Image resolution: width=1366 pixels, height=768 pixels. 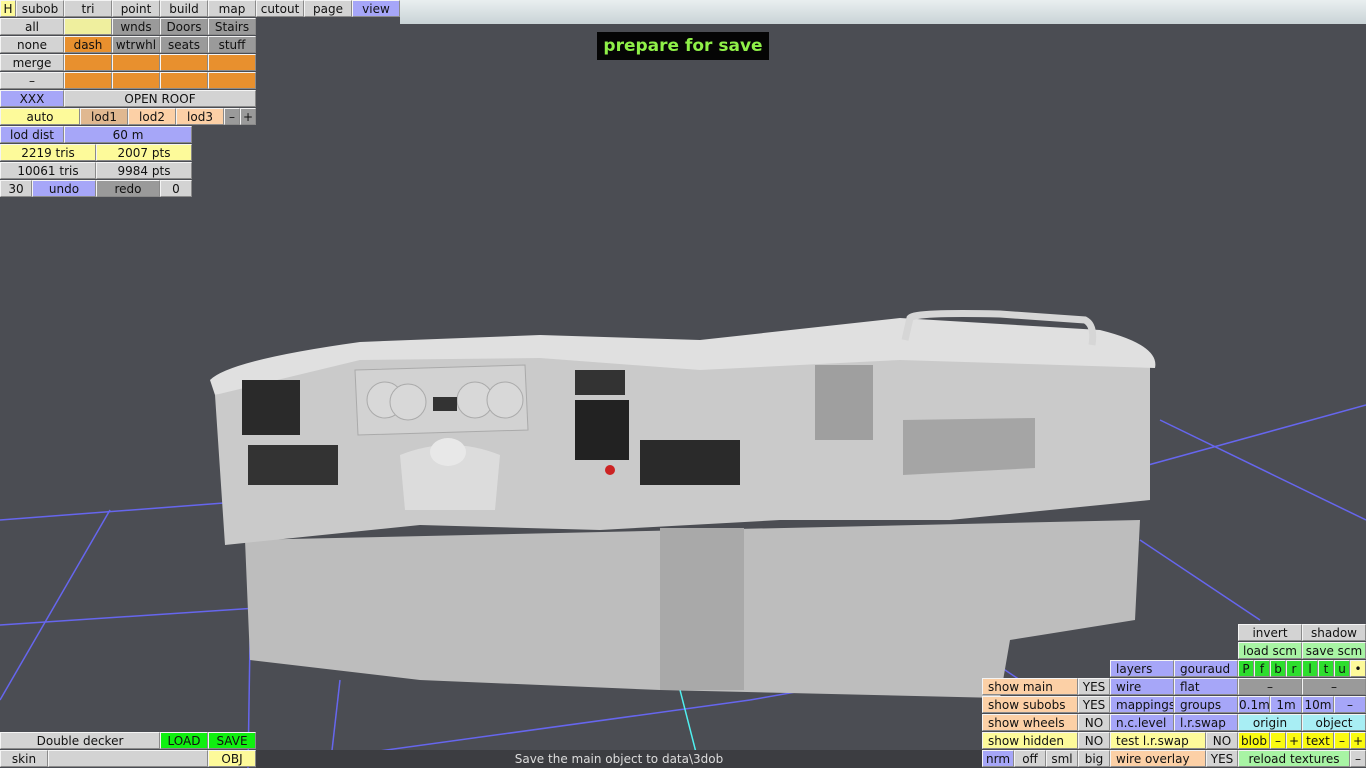 What do you see at coordinates (1294, 740) in the screenshot?
I see `blob-plus-button: +` at bounding box center [1294, 740].